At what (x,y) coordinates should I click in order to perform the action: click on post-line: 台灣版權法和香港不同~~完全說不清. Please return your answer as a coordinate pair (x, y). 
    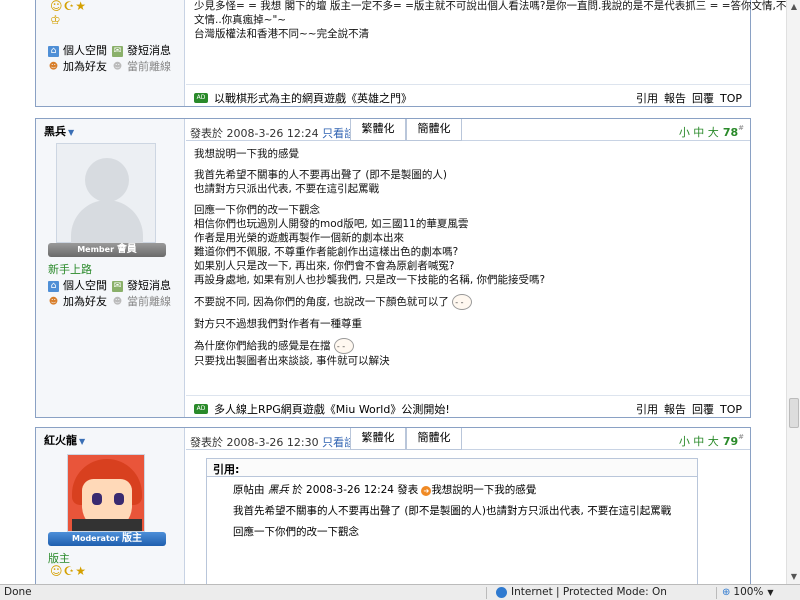
    Looking at the image, I should click on (282, 34).